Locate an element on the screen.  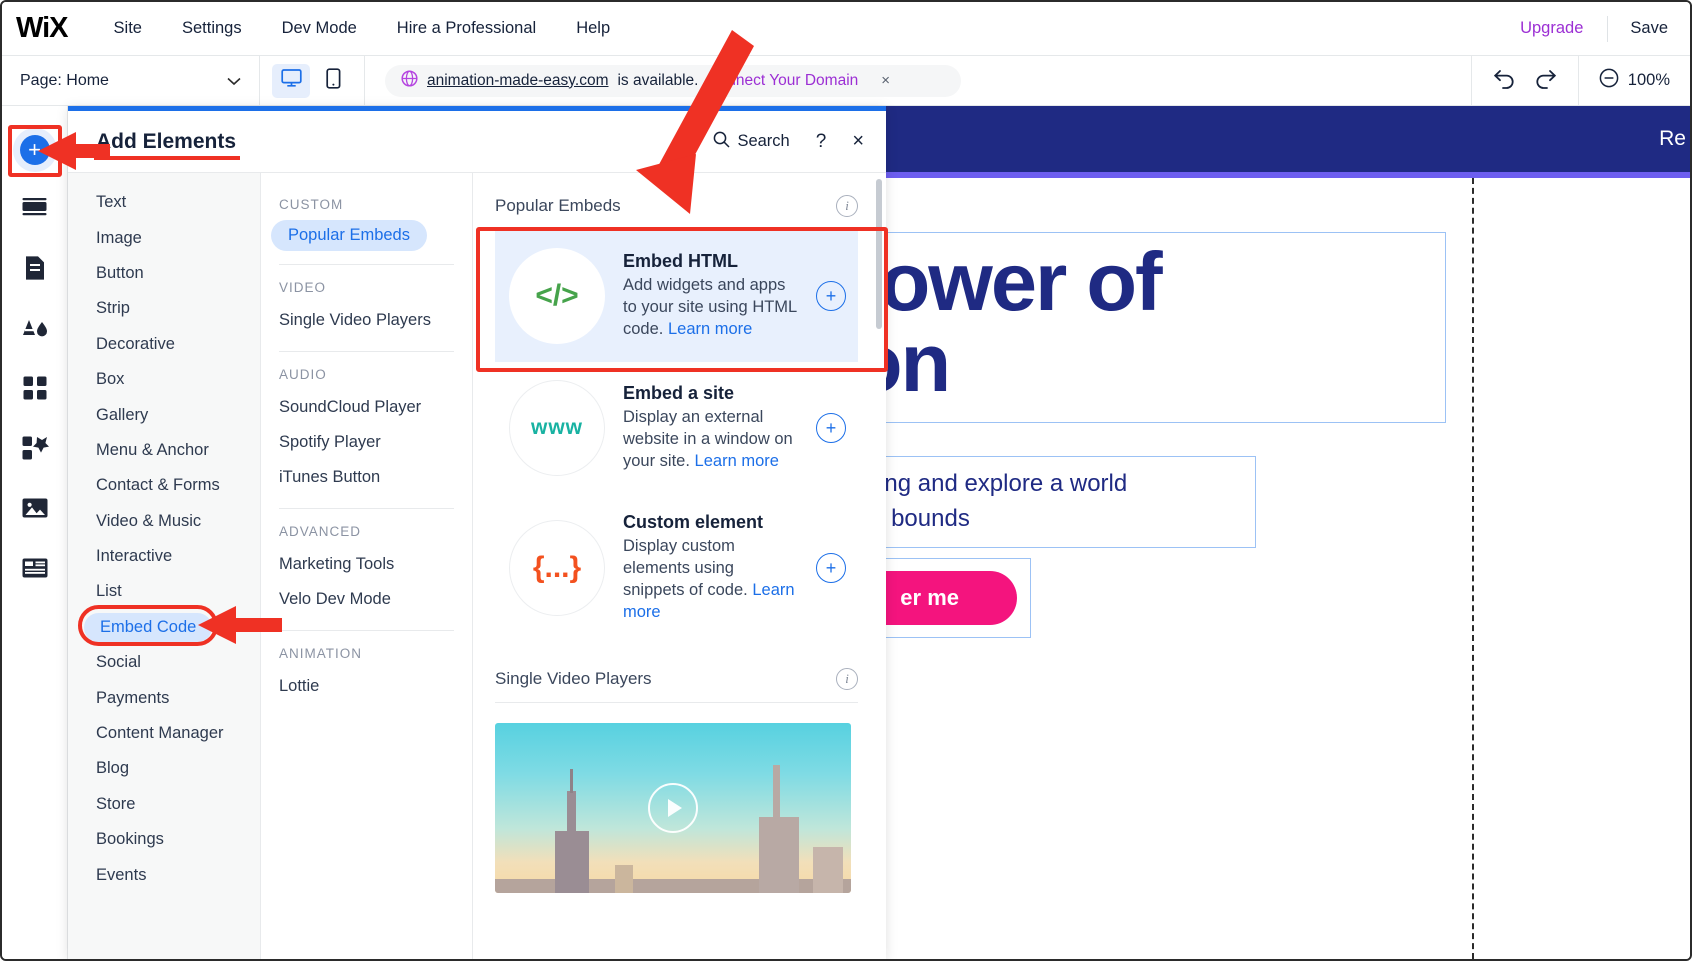
arrow-to-popular-embeds is located at coordinates (695, 122).